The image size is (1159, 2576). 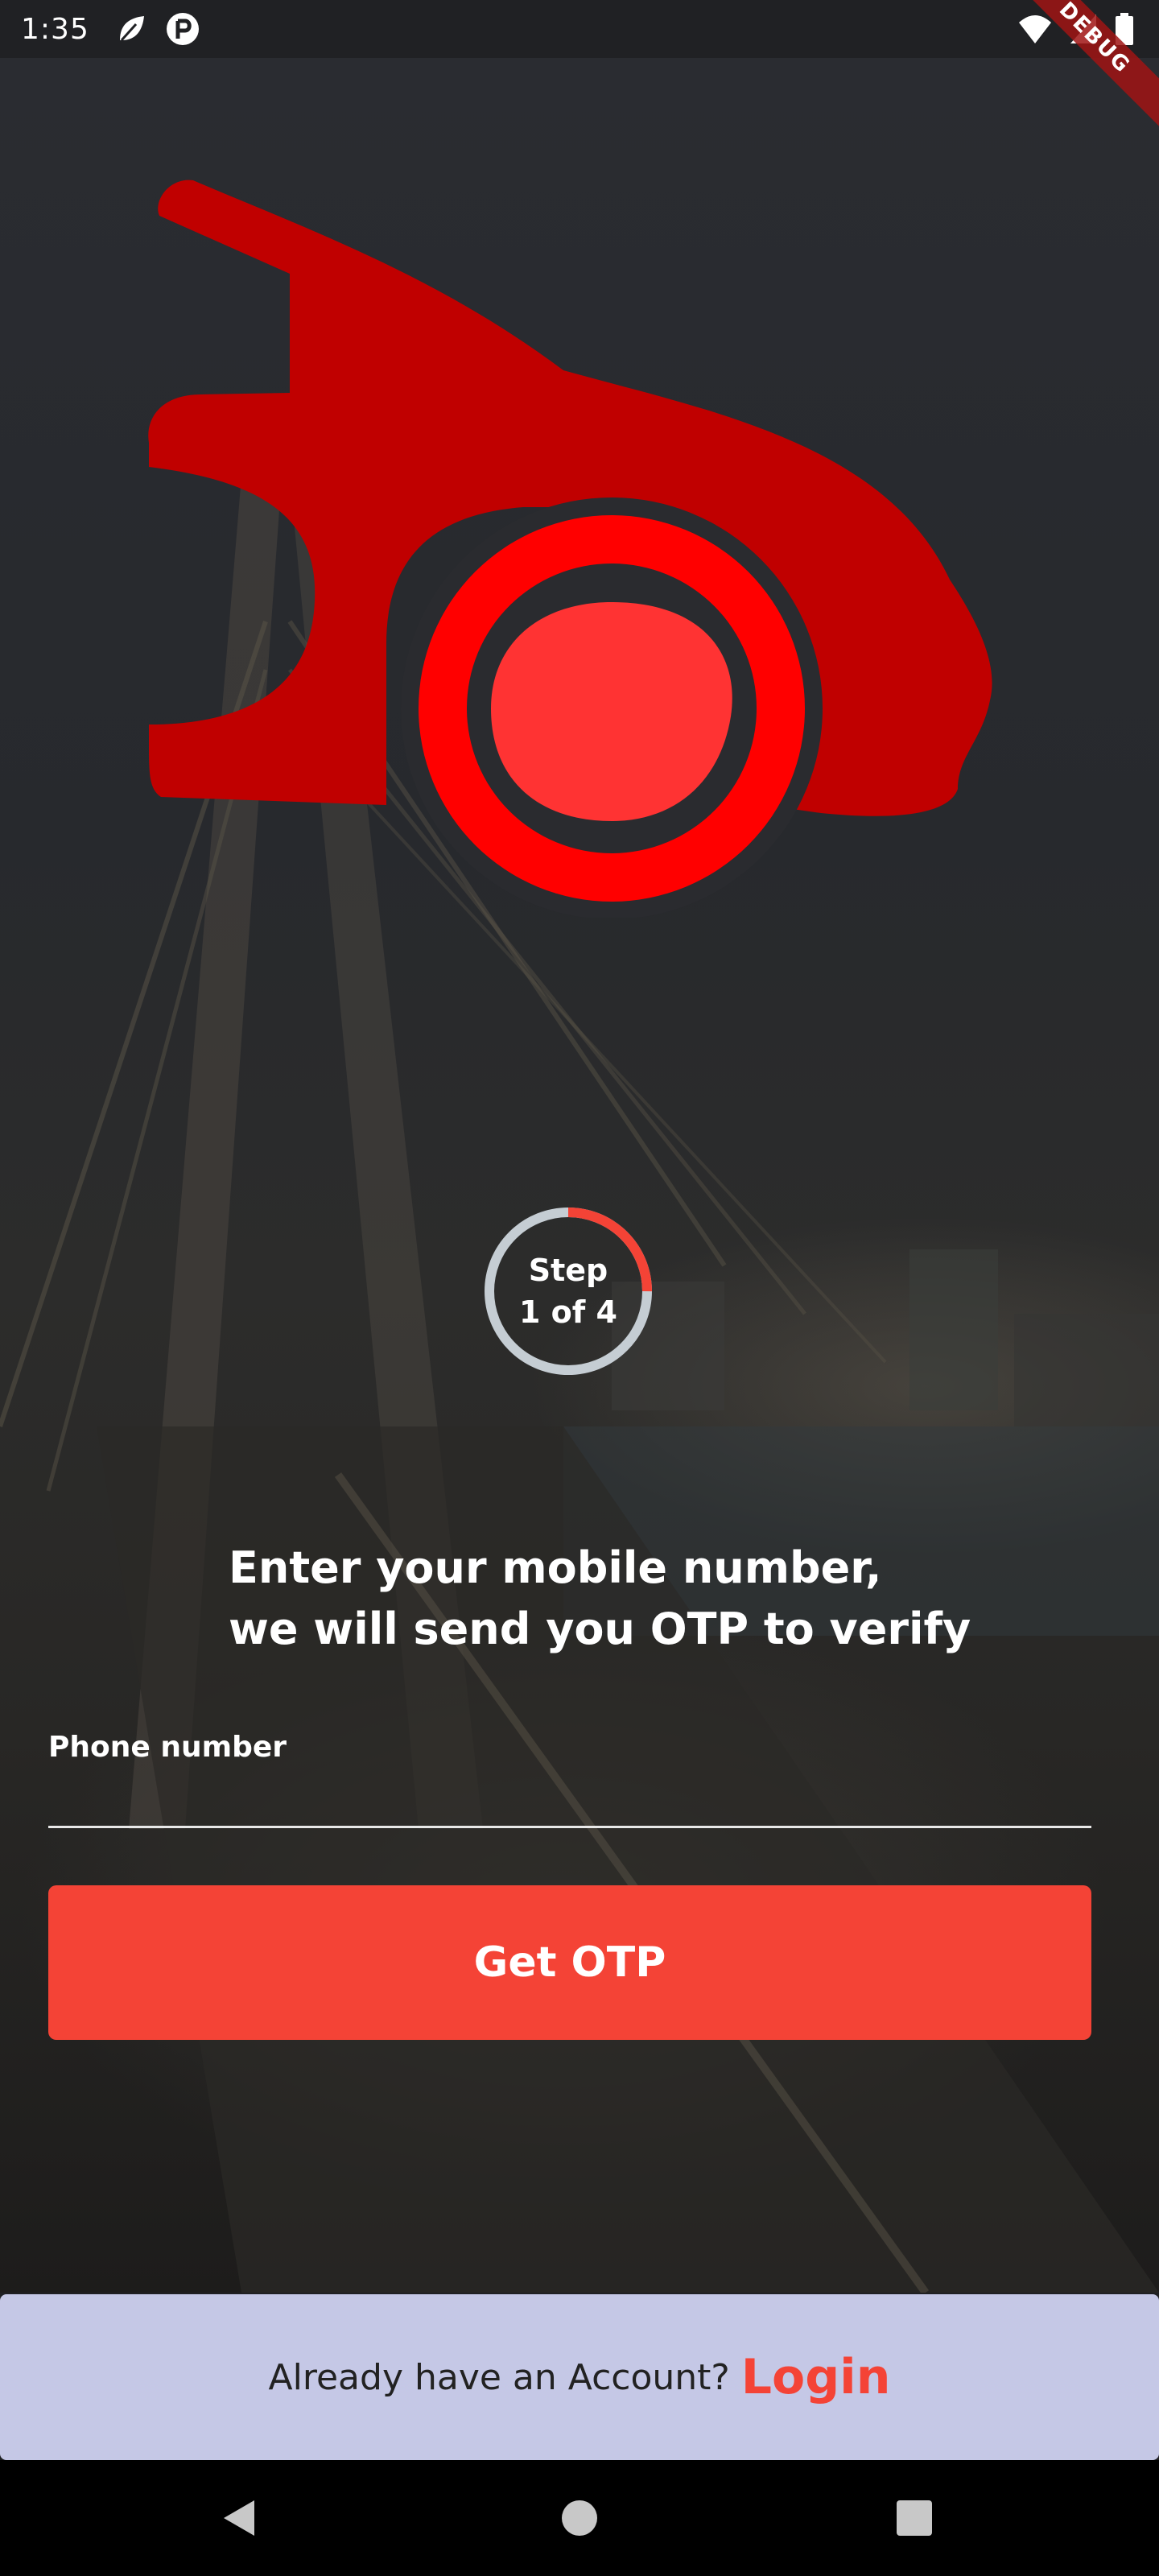 I want to click on already-have-account-text: Already have an Account?, so click(x=499, y=2377).